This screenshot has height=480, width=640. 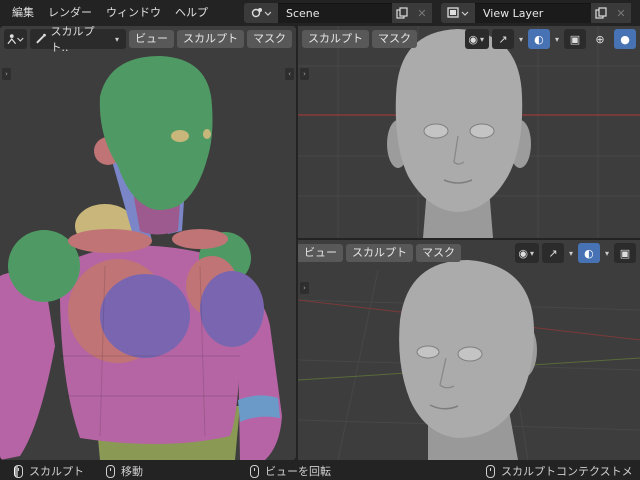 I want to click on new-scene-button, so click(x=402, y=13).